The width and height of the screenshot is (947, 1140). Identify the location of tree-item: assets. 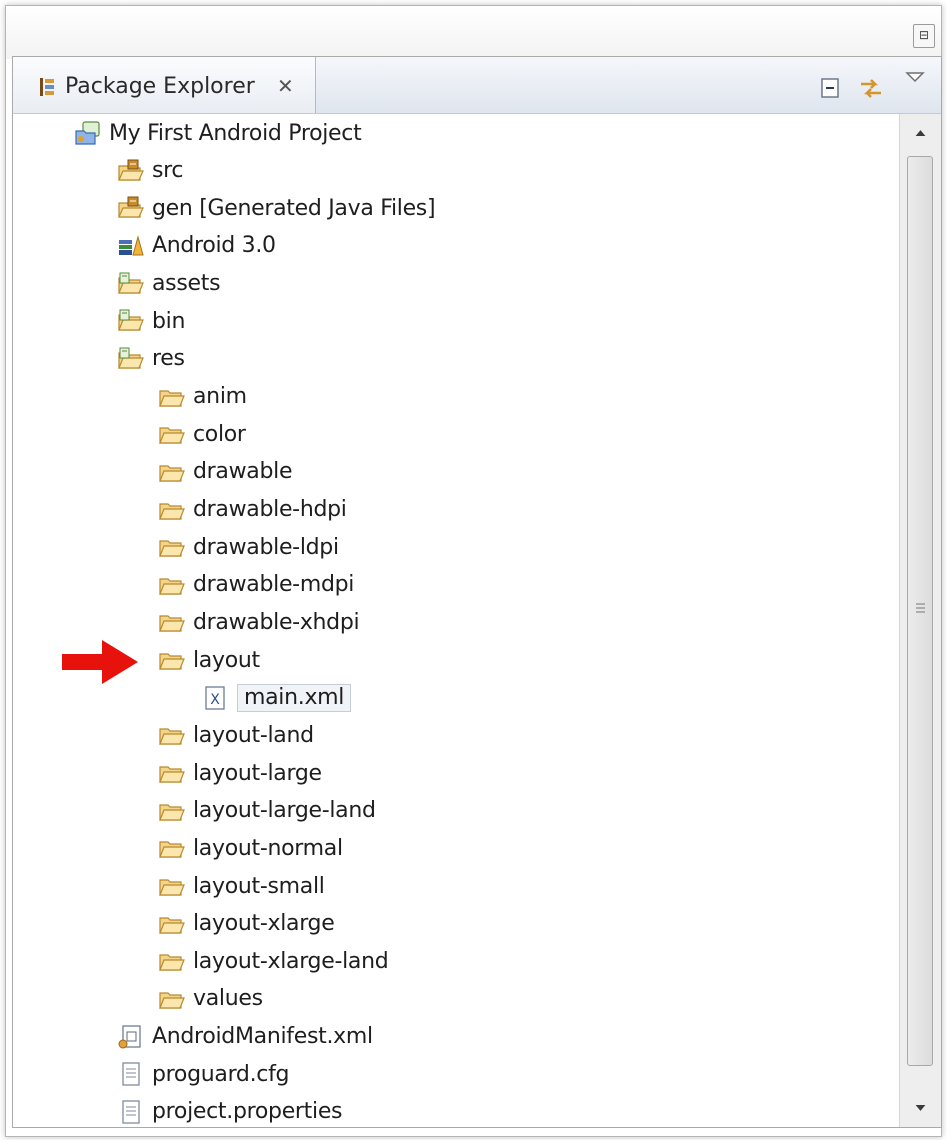
(169, 284).